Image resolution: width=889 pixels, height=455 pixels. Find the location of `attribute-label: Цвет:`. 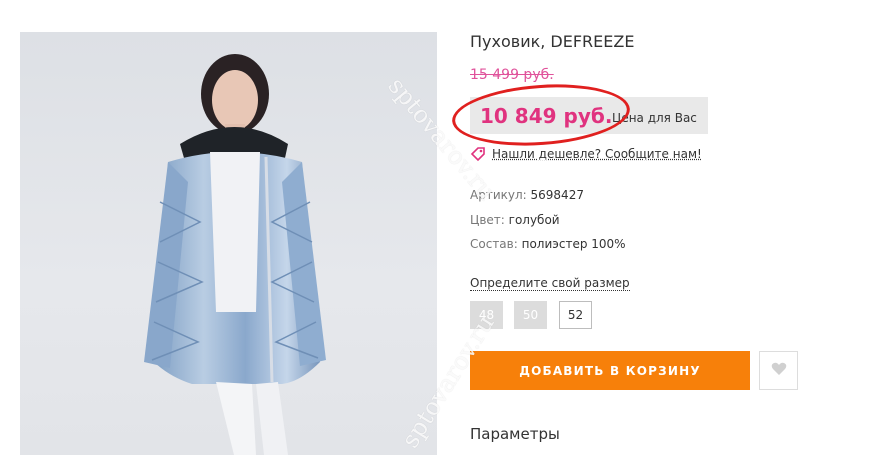

attribute-label: Цвет: is located at coordinates (487, 220).